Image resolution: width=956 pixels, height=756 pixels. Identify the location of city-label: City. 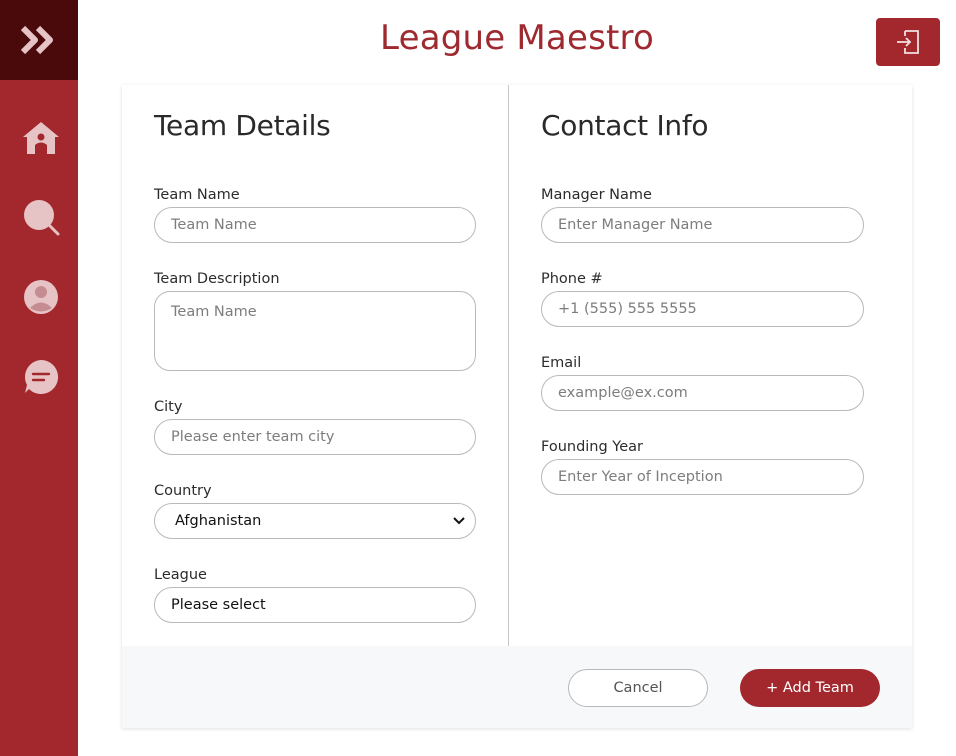
(168, 407).